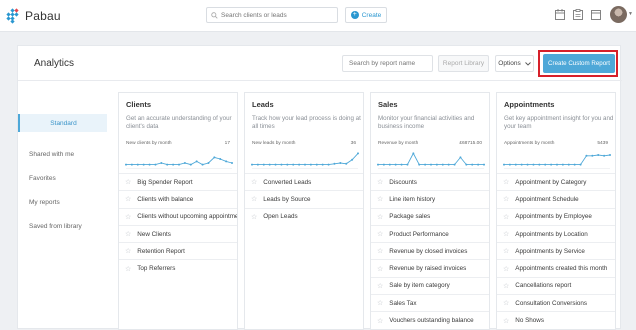 The height and width of the screenshot is (330, 636). I want to click on report-name: Appointments created this month, so click(561, 269).